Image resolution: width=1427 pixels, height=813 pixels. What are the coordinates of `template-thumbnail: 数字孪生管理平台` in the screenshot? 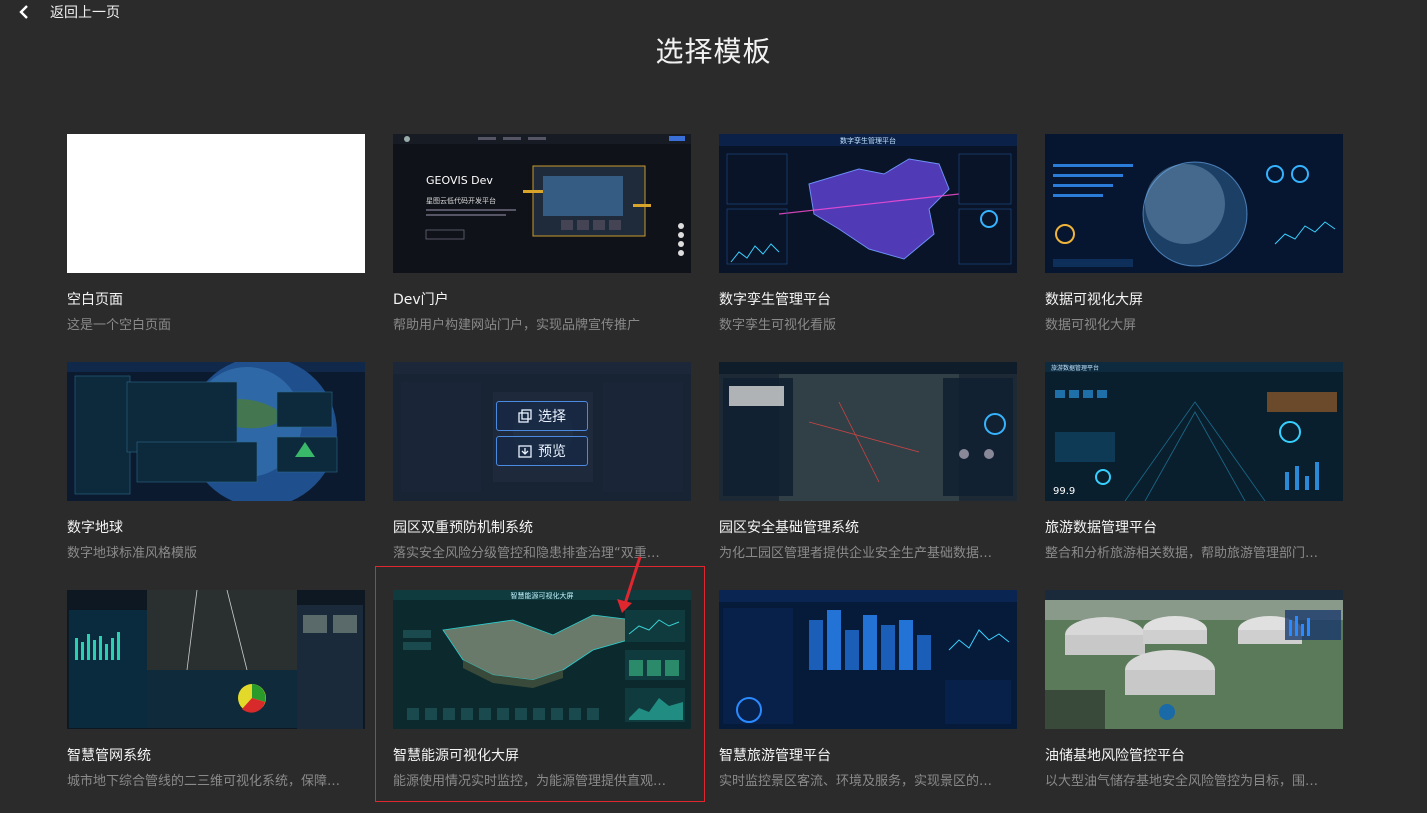 It's located at (868, 203).